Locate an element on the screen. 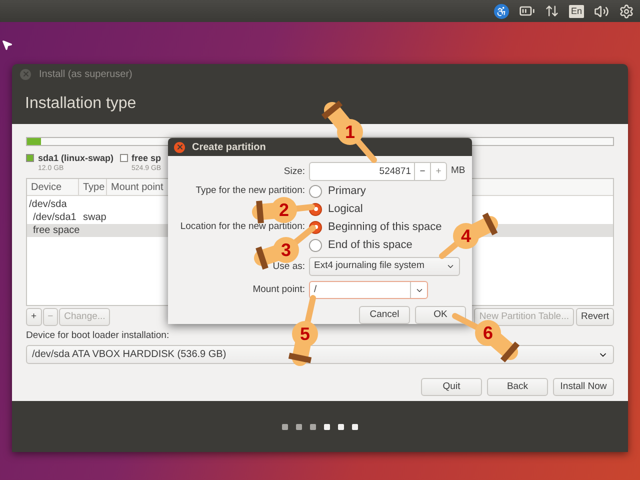  radio-label: Logical is located at coordinates (345, 209).